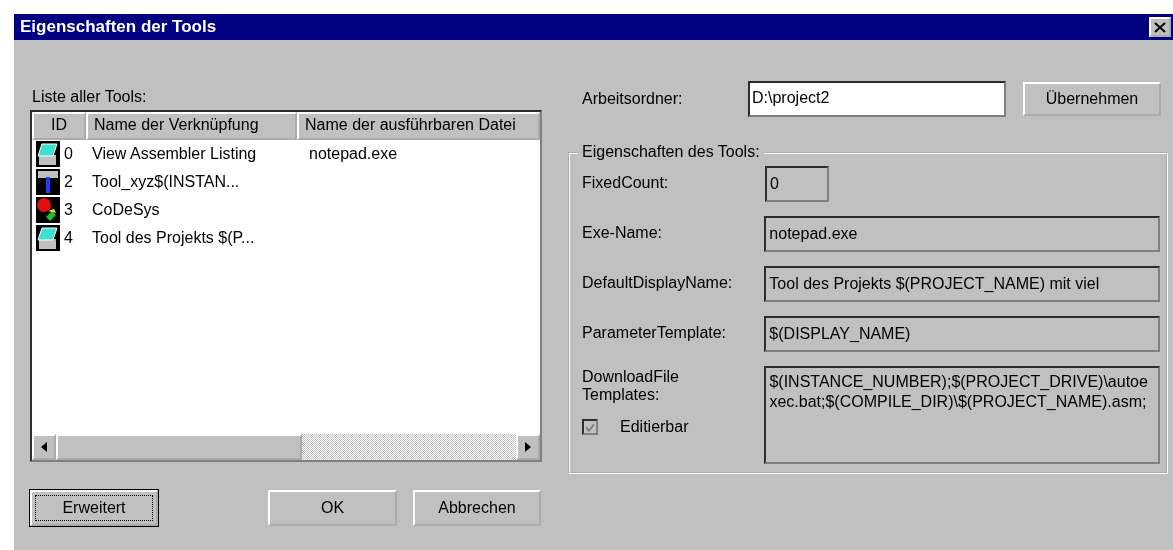 The image size is (1173, 550). What do you see at coordinates (48, 210) in the screenshot?
I see `codesys-icon` at bounding box center [48, 210].